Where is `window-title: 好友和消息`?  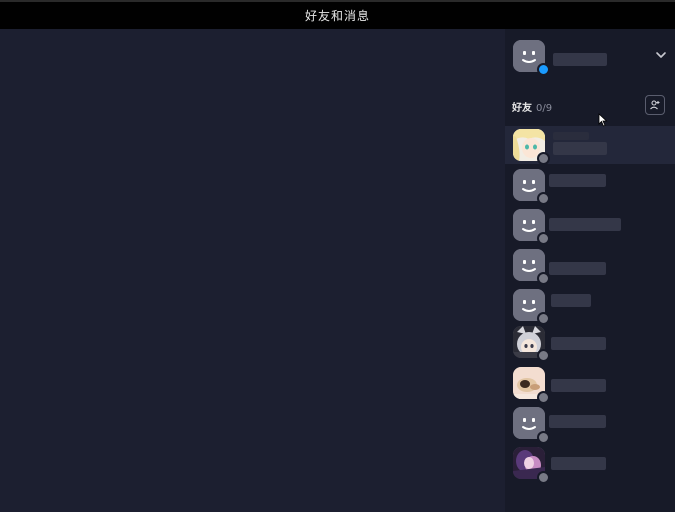
window-title: 好友和消息 is located at coordinates (337, 16).